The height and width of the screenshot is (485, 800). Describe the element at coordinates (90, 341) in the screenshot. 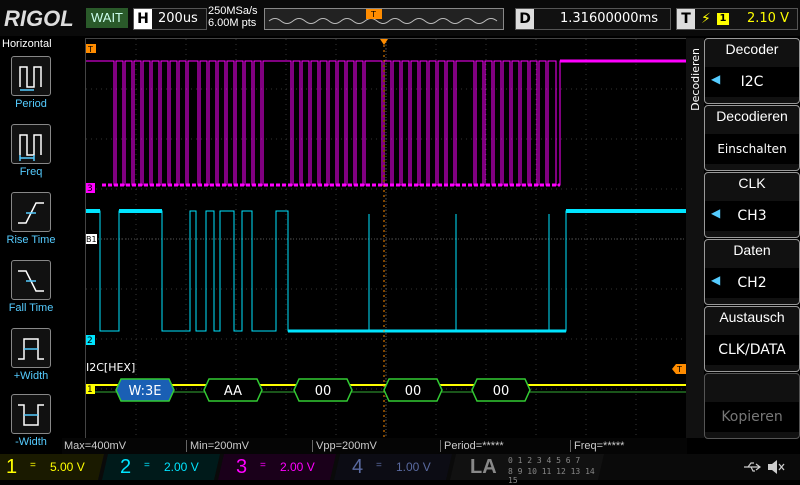

I see `ch2-marker-label: 2` at that location.